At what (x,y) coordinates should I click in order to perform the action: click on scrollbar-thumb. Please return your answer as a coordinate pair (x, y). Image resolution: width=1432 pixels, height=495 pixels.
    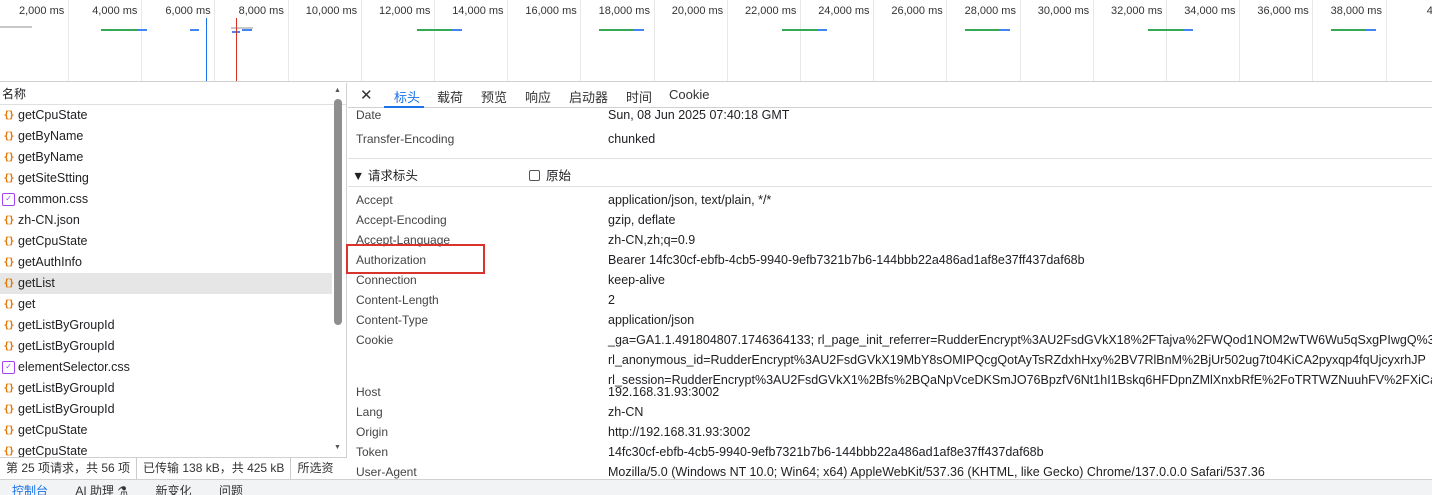
    Looking at the image, I should click on (338, 212).